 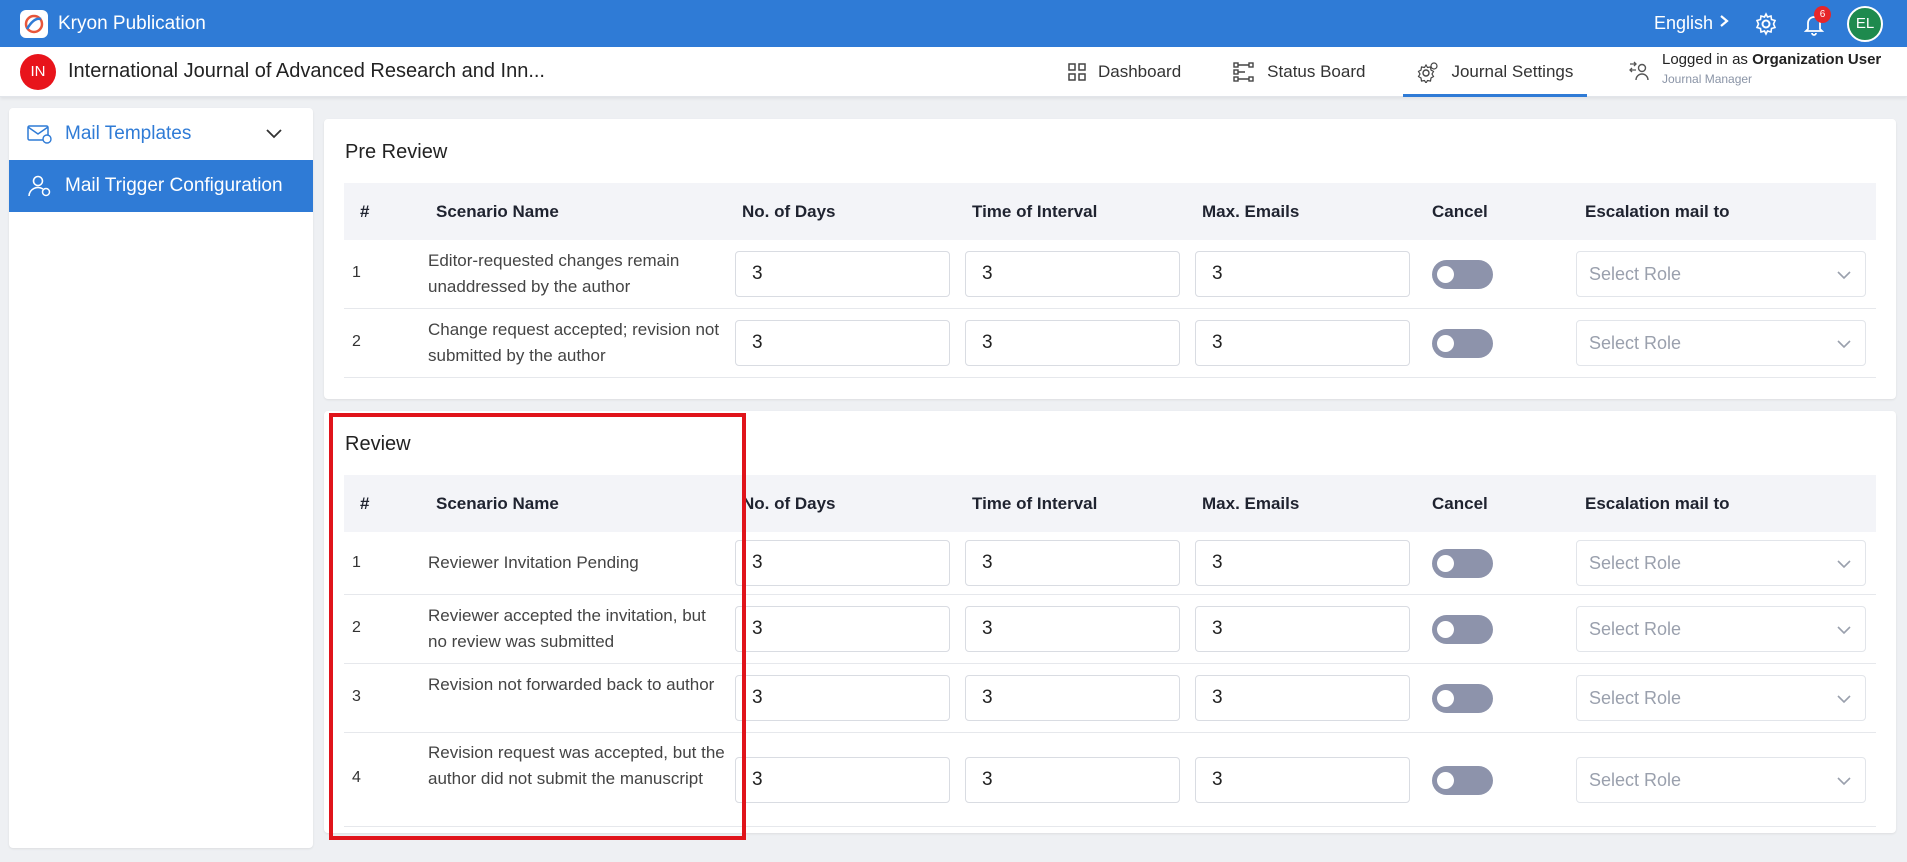 I want to click on sidebar-item-mail-trigger: Mail Trigger Configuration, so click(x=161, y=186).